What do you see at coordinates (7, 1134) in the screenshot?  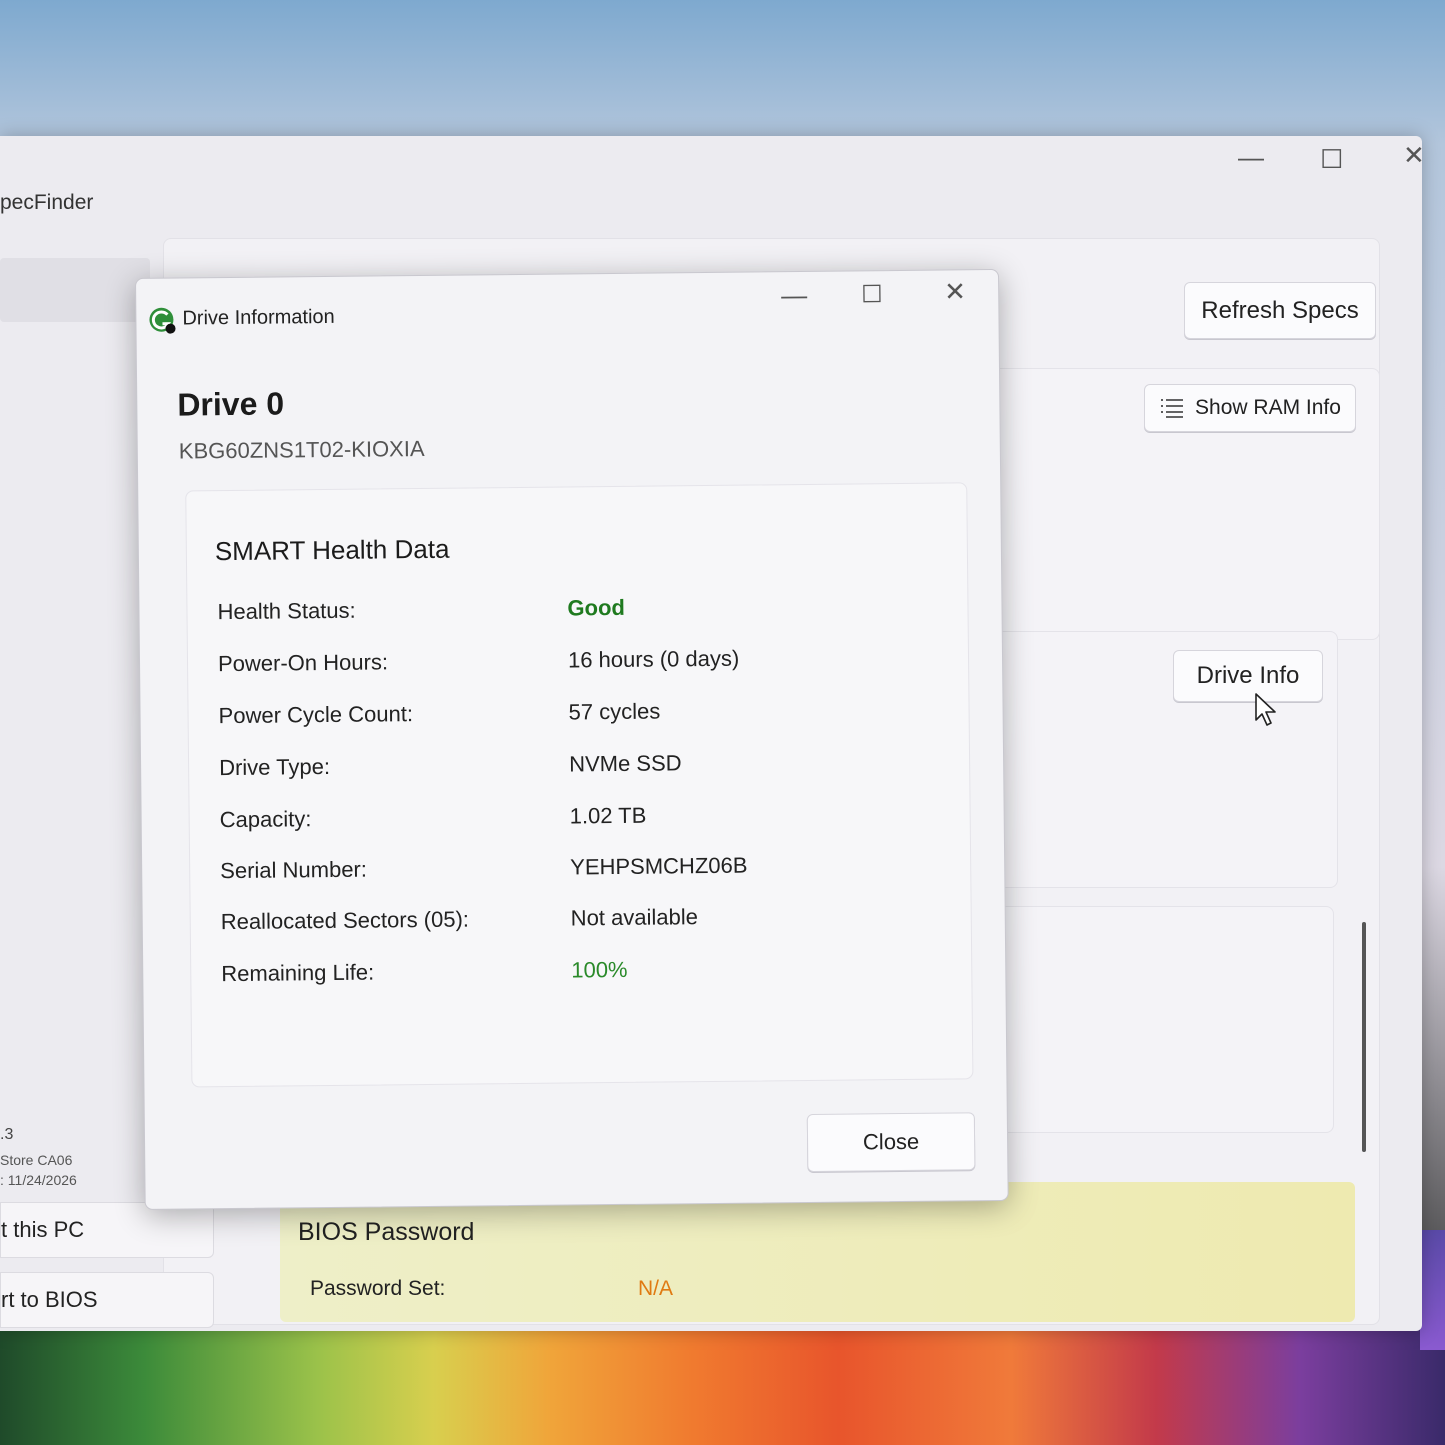 I see `version-text: .3` at bounding box center [7, 1134].